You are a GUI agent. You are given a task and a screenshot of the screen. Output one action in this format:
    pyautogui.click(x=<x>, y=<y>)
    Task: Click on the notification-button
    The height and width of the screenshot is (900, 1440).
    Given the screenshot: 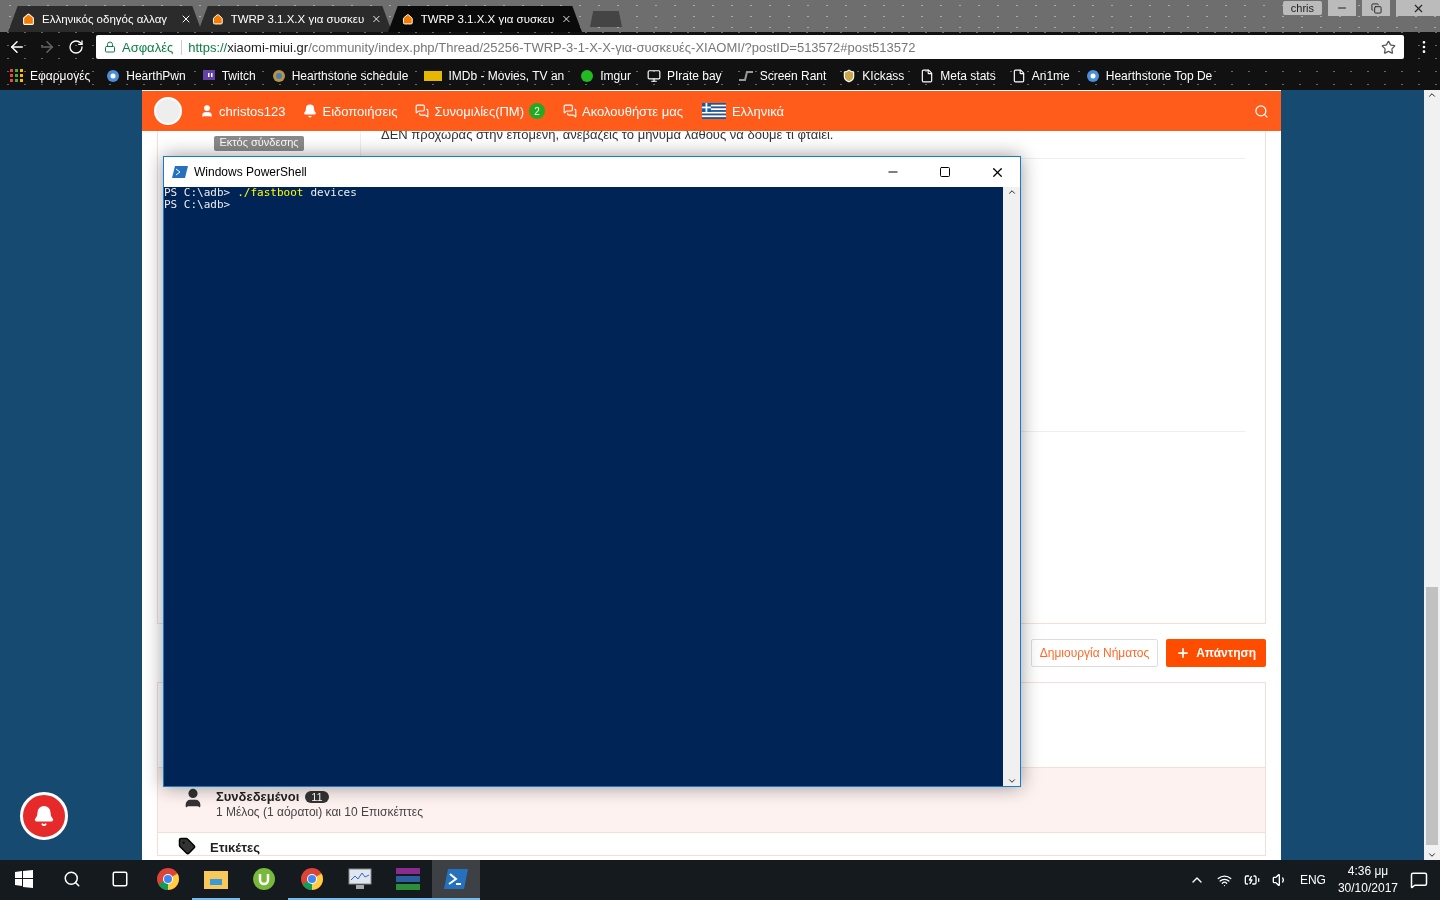 What is the action you would take?
    pyautogui.click(x=44, y=816)
    